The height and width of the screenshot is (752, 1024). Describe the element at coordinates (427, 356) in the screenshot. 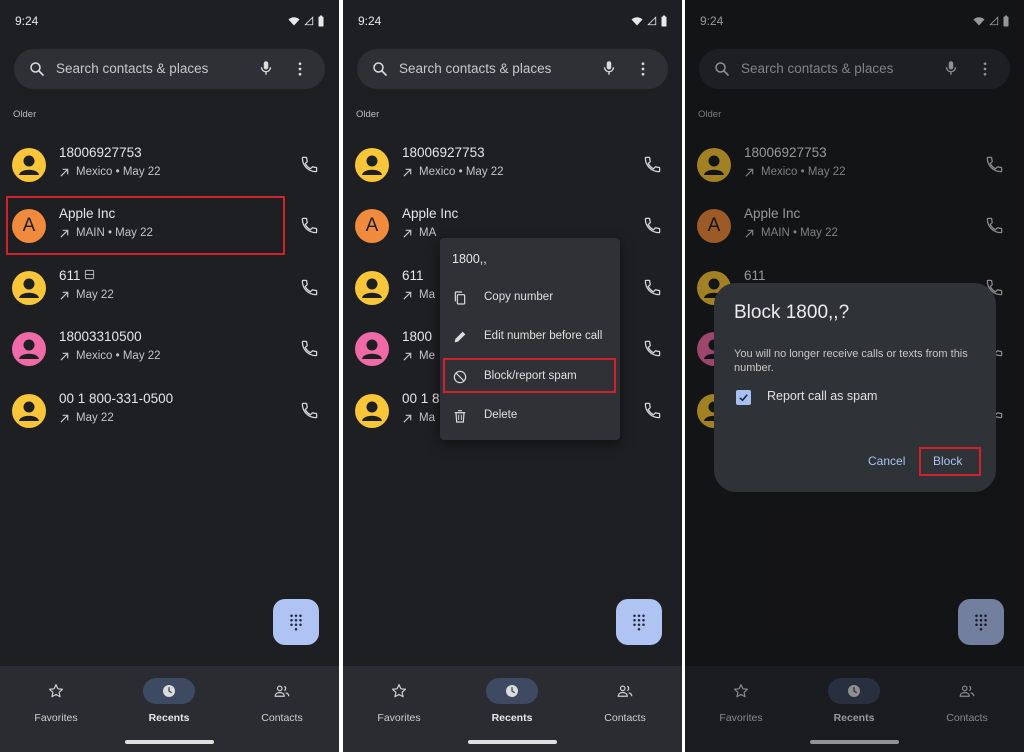

I see `call-detail: Me` at that location.